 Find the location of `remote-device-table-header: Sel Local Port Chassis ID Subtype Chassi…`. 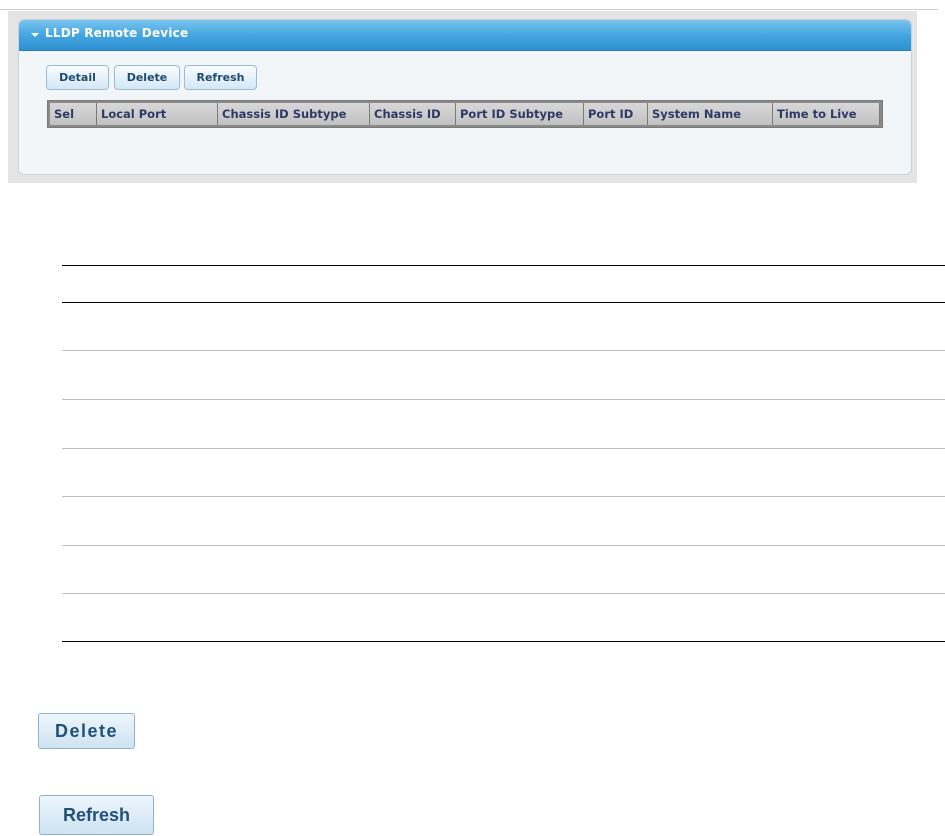

remote-device-table-header: Sel Local Port Chassis ID Subtype Chassi… is located at coordinates (465, 114).